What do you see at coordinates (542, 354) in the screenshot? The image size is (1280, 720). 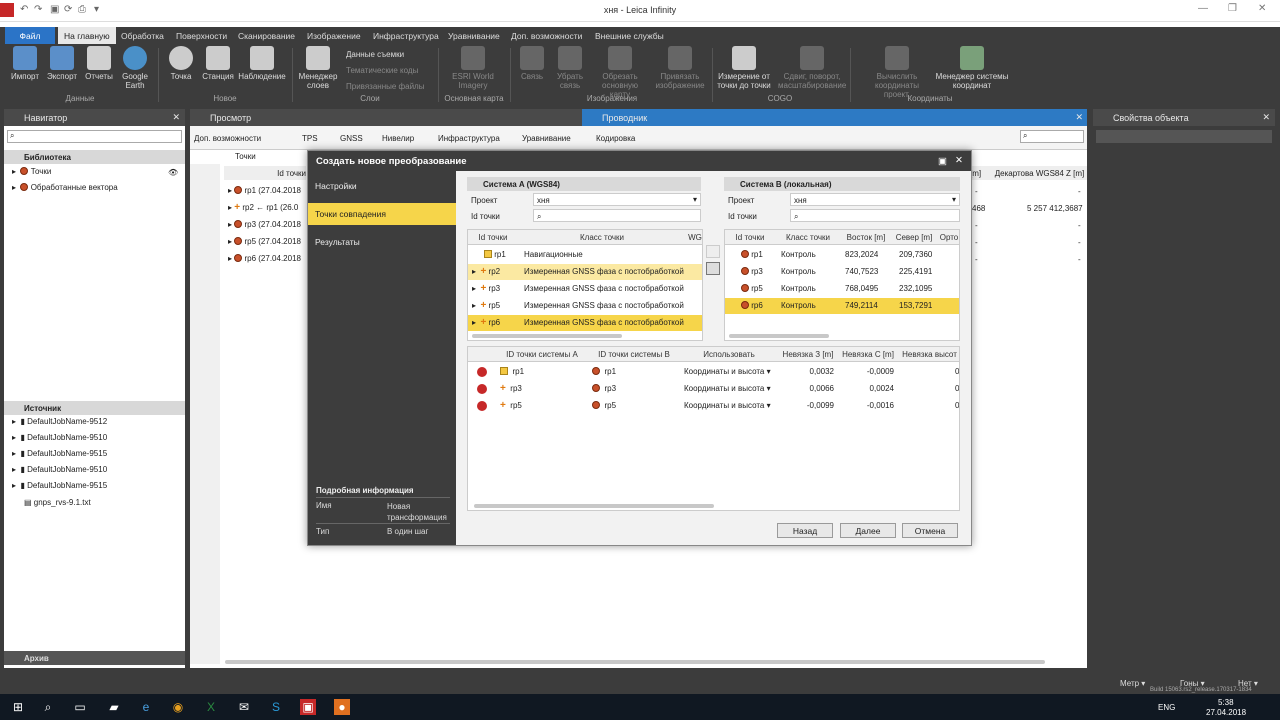 I see `col-header: ID точки системы A` at bounding box center [542, 354].